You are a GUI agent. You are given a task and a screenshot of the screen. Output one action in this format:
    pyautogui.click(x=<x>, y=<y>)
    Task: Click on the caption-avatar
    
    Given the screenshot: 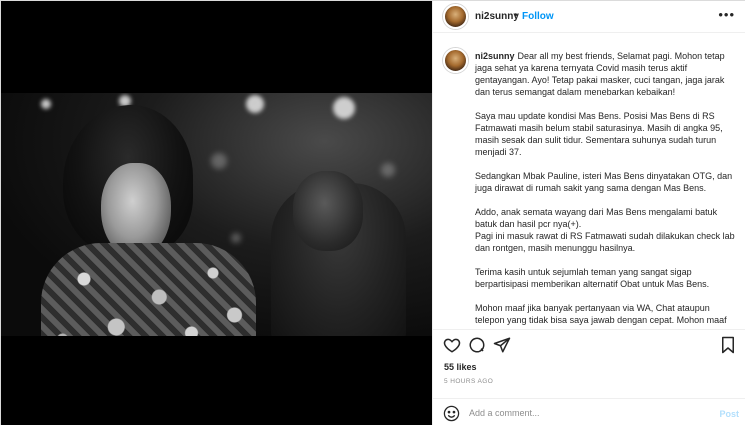 What is the action you would take?
    pyautogui.click(x=455, y=60)
    